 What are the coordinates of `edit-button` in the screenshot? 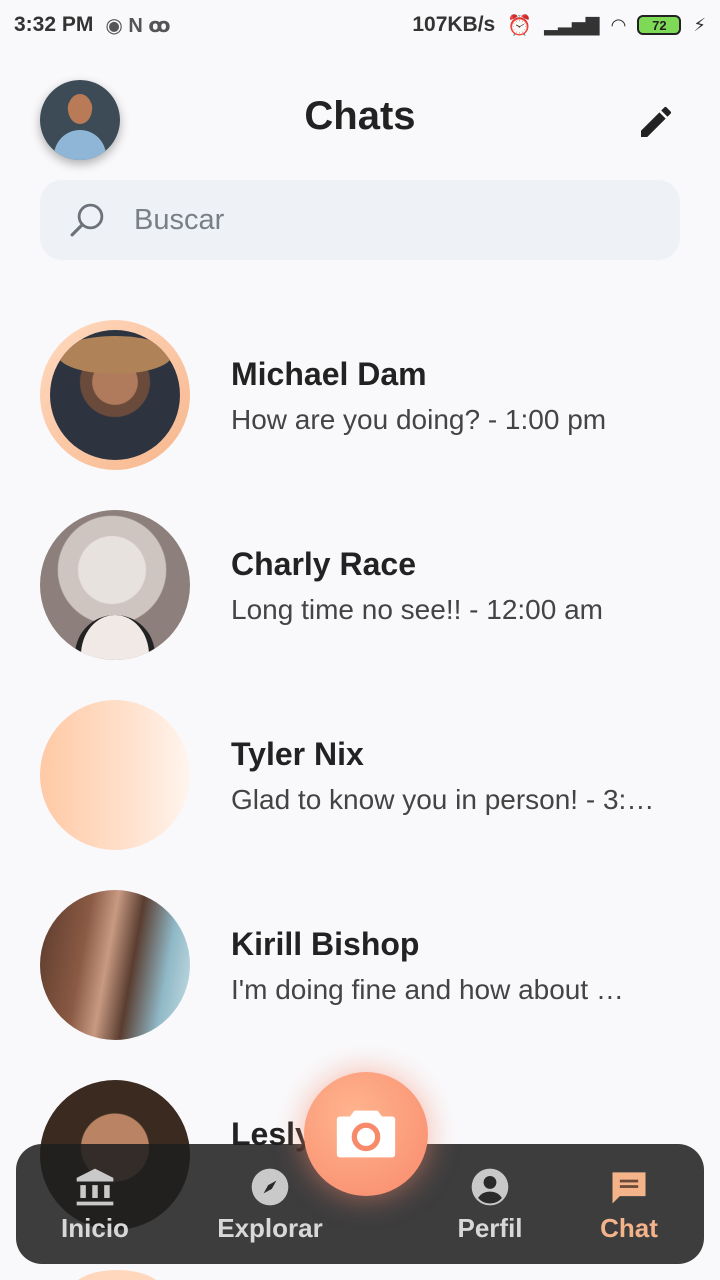 It's located at (656, 122).